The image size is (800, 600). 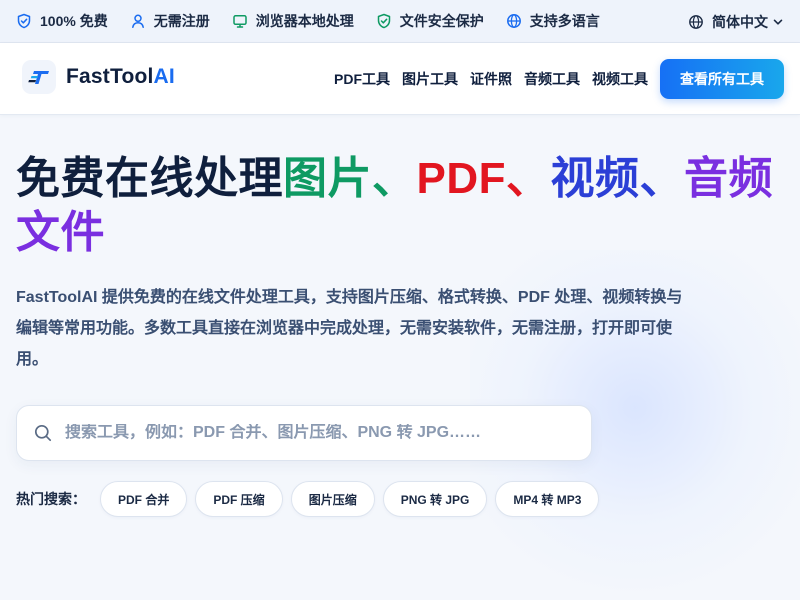 I want to click on nav-link-id-photo: 证件照, so click(x=491, y=79).